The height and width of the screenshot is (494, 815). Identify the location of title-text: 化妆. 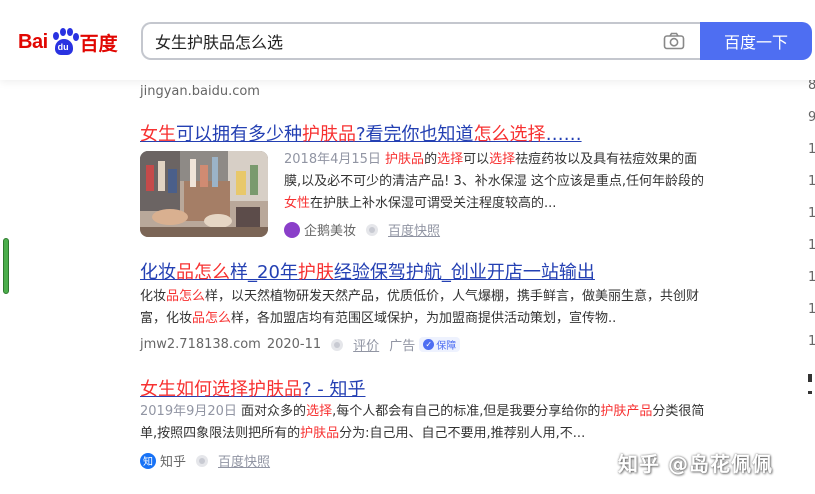
(158, 272).